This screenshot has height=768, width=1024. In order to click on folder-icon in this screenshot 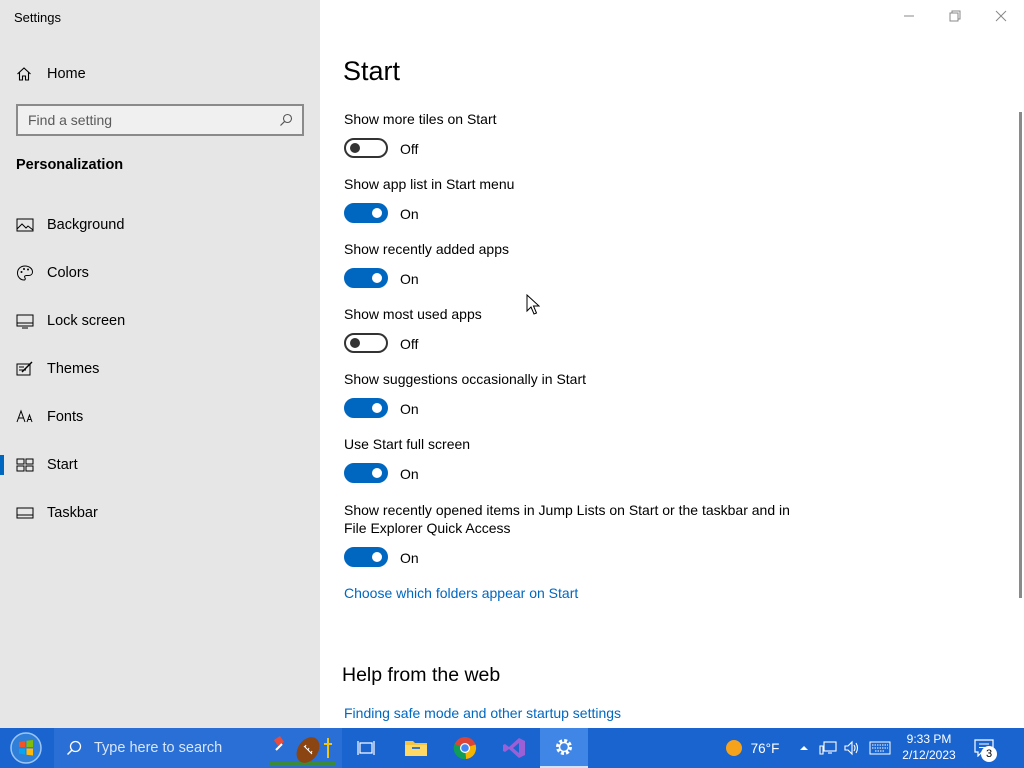, I will do `click(416, 748)`.